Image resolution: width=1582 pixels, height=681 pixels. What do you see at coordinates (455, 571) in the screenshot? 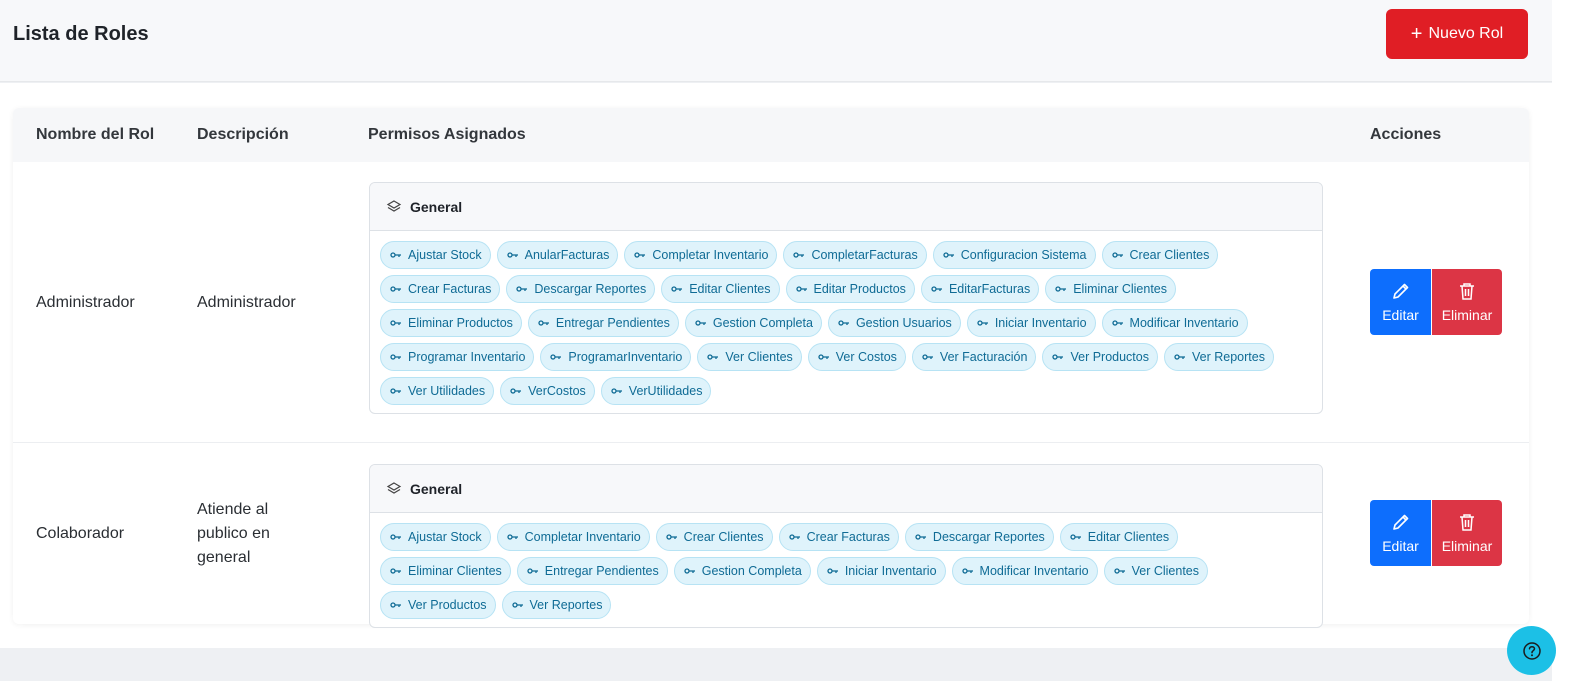
I see `permission-label: Eliminar Clientes` at bounding box center [455, 571].